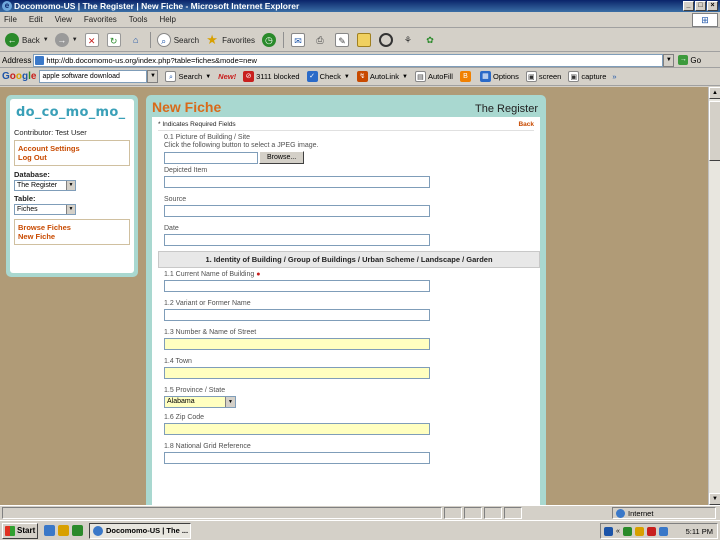  I want to click on options-button: ▦ Options, so click(499, 76).